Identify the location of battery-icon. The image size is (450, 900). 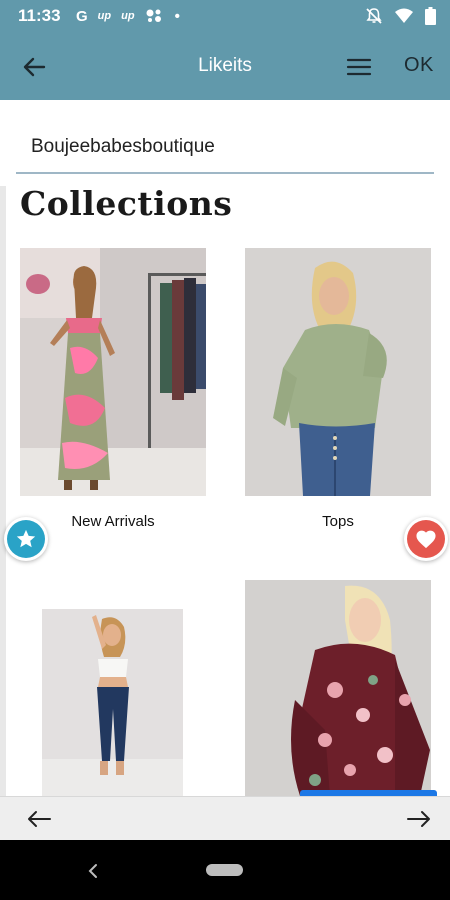
(430, 16).